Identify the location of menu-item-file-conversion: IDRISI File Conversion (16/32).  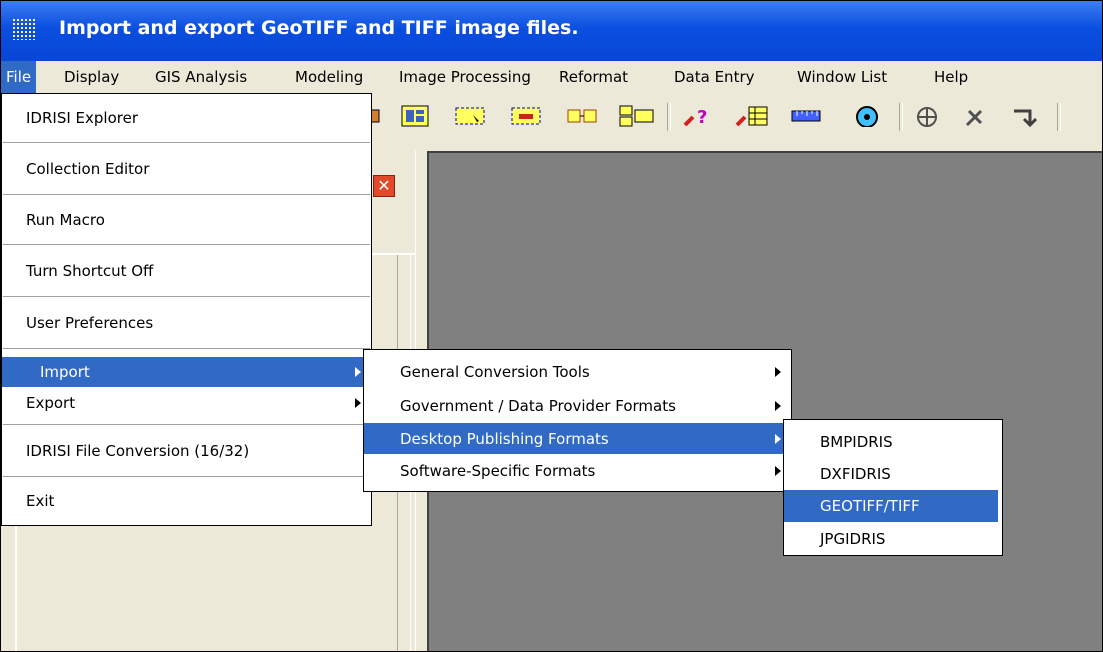
(186, 451).